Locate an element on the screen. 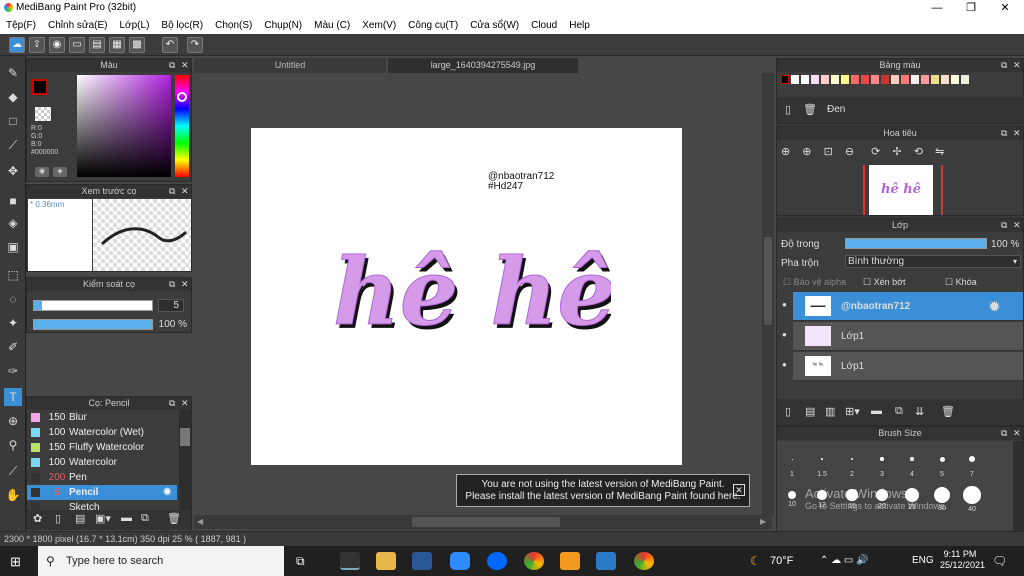 The width and height of the screenshot is (1024, 576). weather-temp: 70°F is located at coordinates (781, 561).